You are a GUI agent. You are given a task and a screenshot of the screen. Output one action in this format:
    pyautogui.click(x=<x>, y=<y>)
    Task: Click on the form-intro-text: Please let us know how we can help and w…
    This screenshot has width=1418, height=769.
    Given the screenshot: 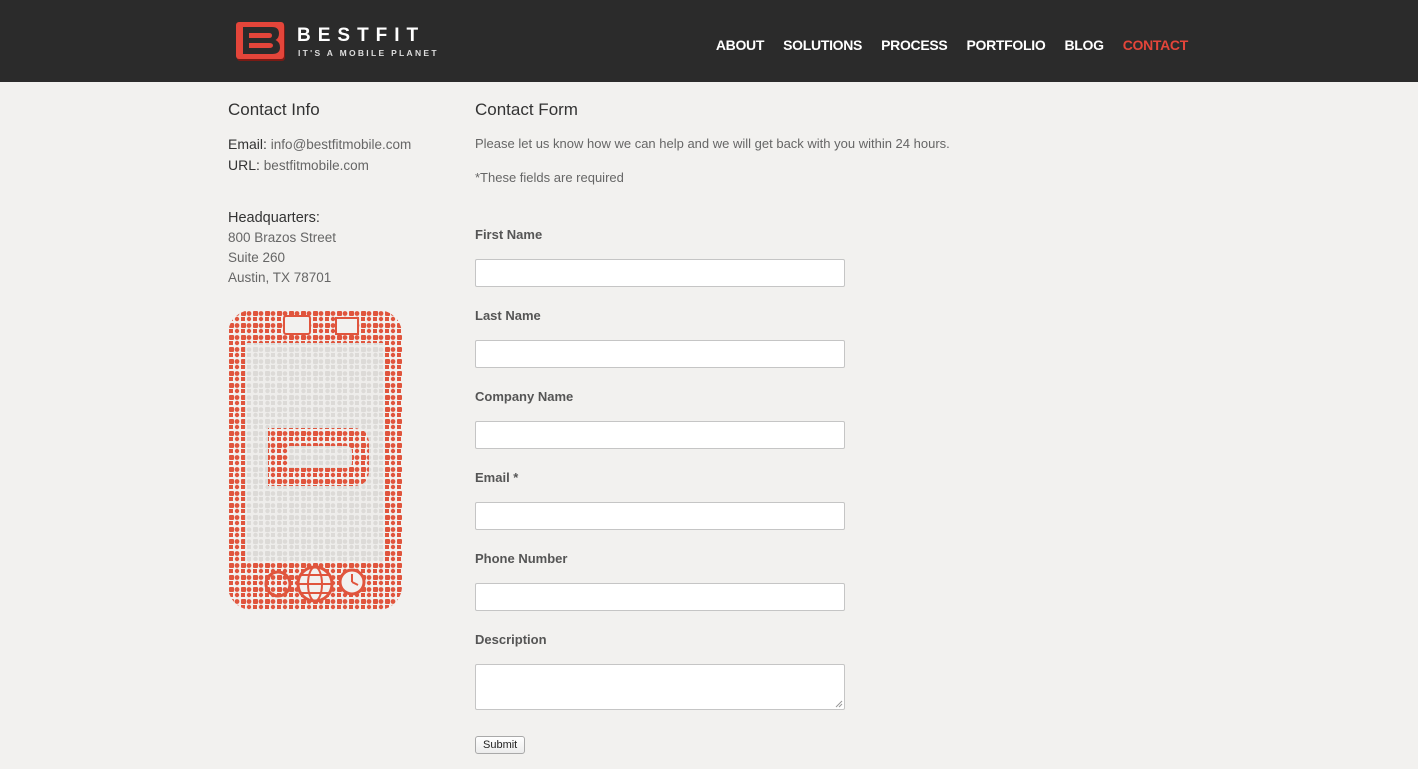 What is the action you would take?
    pyautogui.click(x=712, y=143)
    